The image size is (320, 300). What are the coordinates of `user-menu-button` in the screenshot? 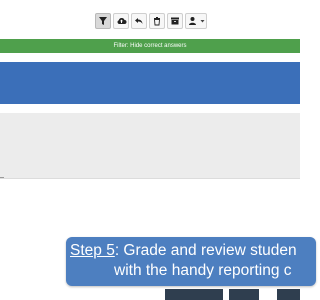 It's located at (196, 21).